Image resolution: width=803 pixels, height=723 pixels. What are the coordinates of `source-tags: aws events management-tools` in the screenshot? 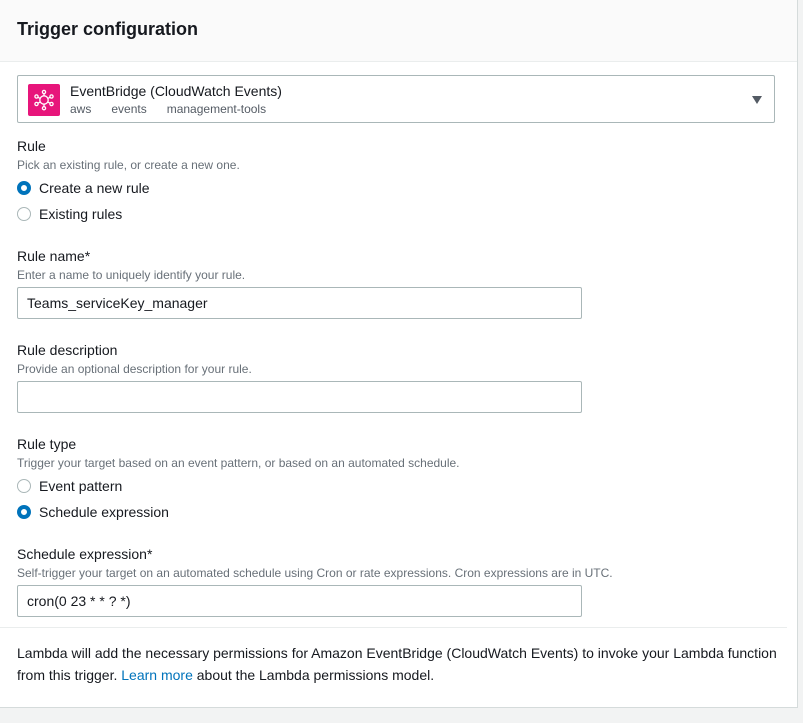 It's located at (168, 109).